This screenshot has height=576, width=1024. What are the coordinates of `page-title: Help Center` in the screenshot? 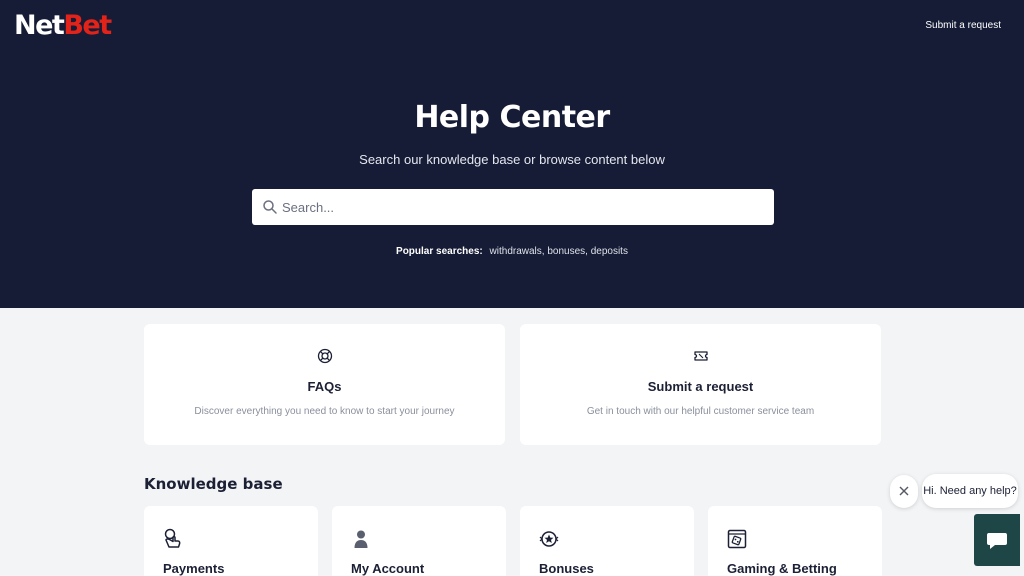 It's located at (512, 117).